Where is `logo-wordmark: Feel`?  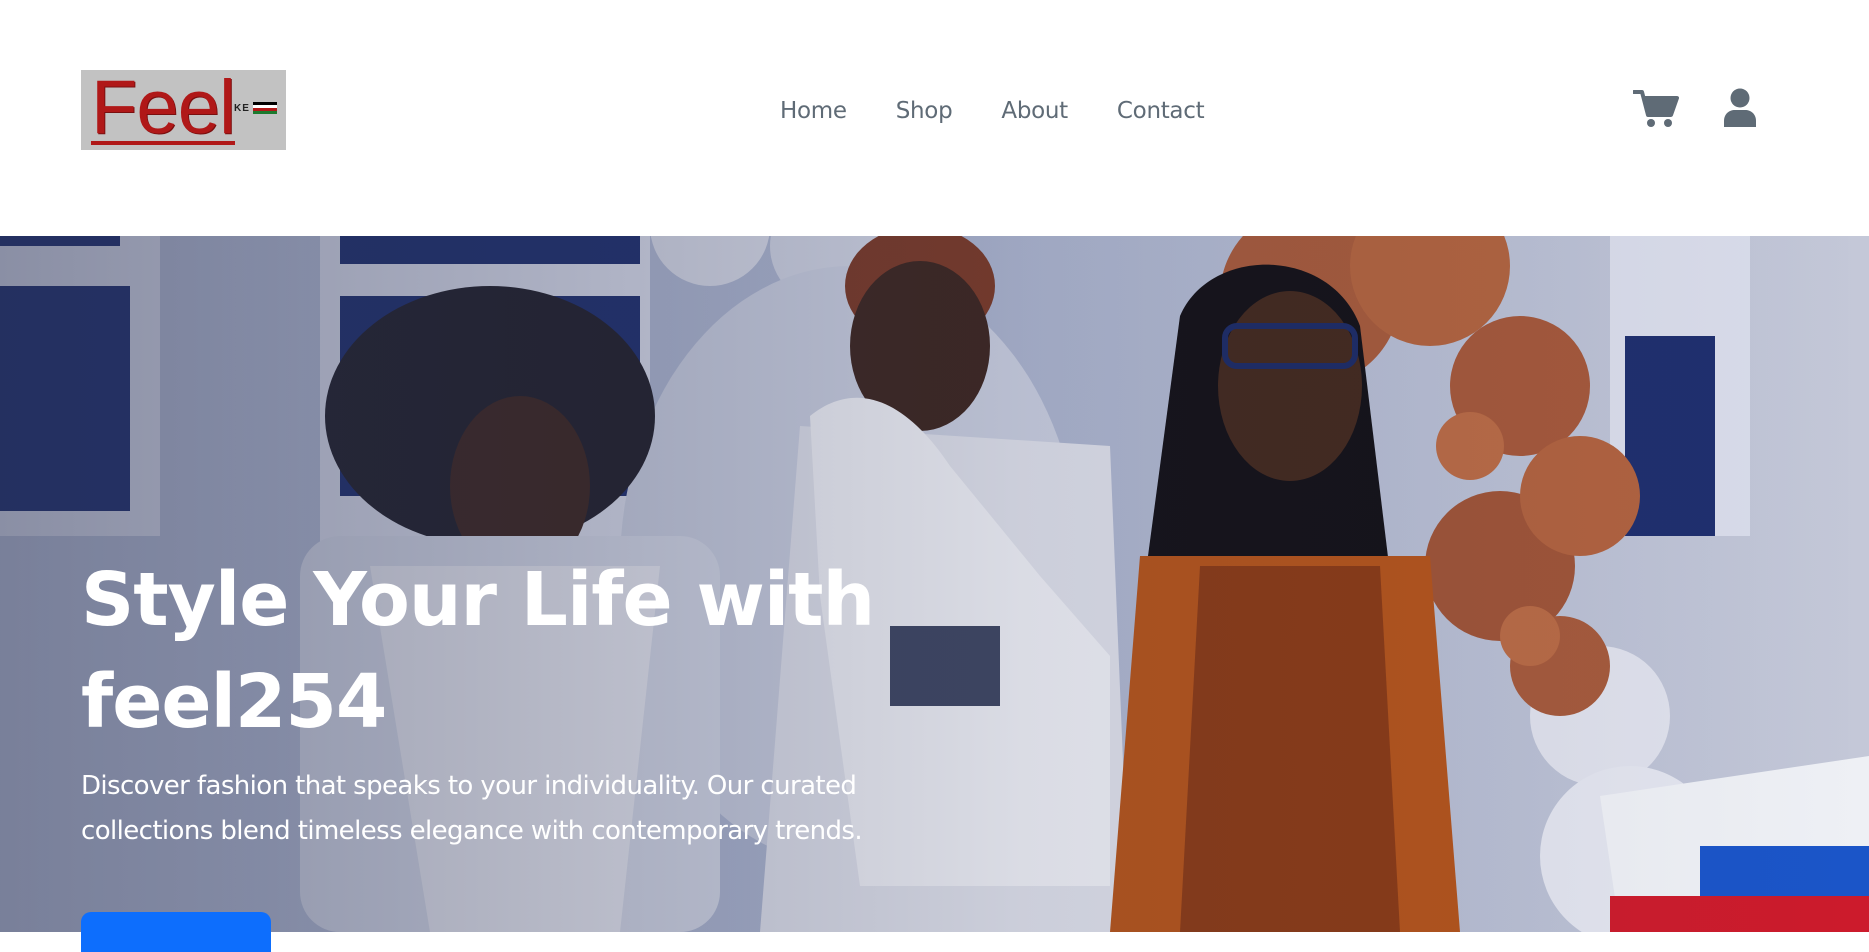
logo-wordmark: Feel is located at coordinates (163, 110).